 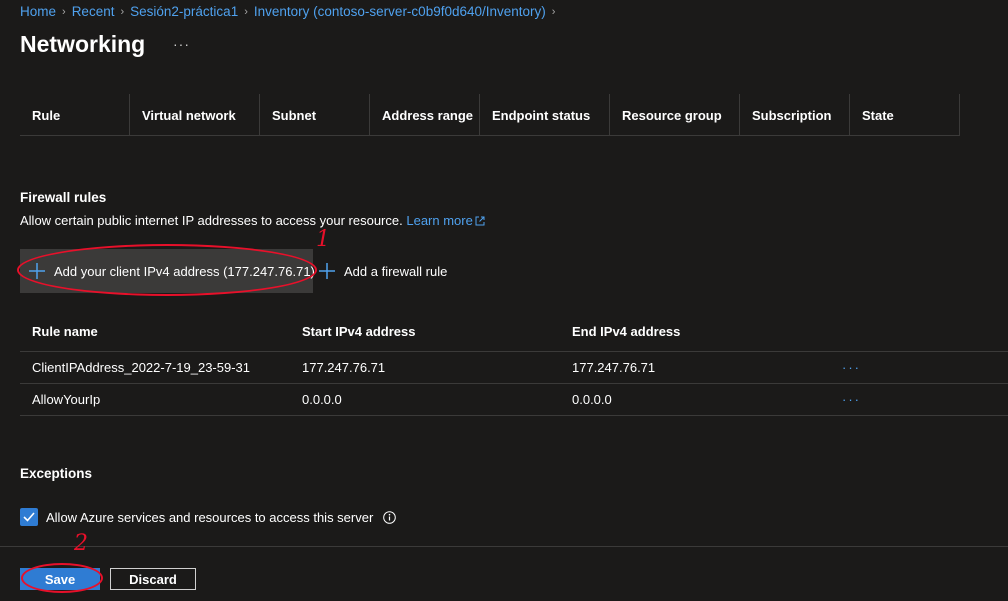 I want to click on discard-button: Discard, so click(x=153, y=579).